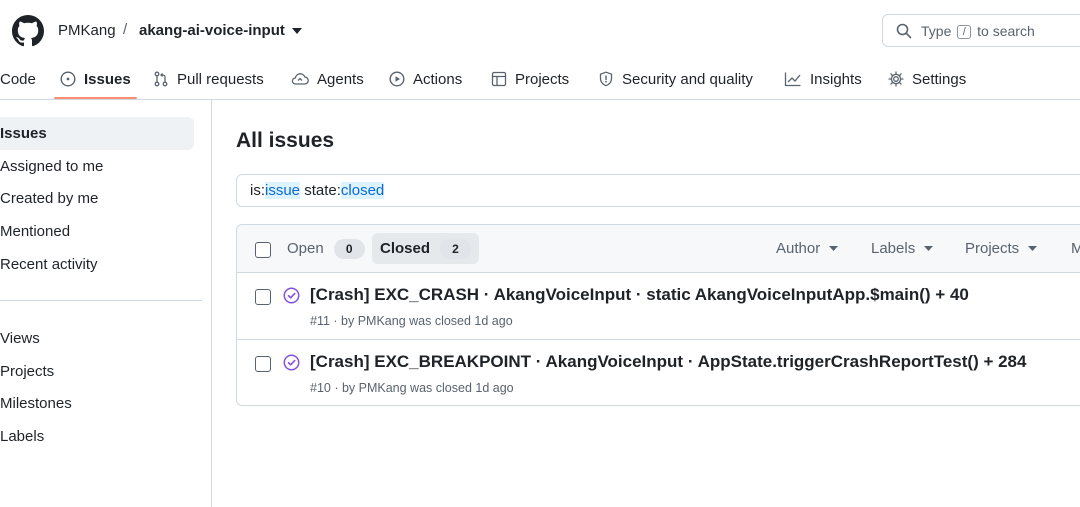 The image size is (1080, 507). I want to click on tab-issues: Issues, so click(95, 79).